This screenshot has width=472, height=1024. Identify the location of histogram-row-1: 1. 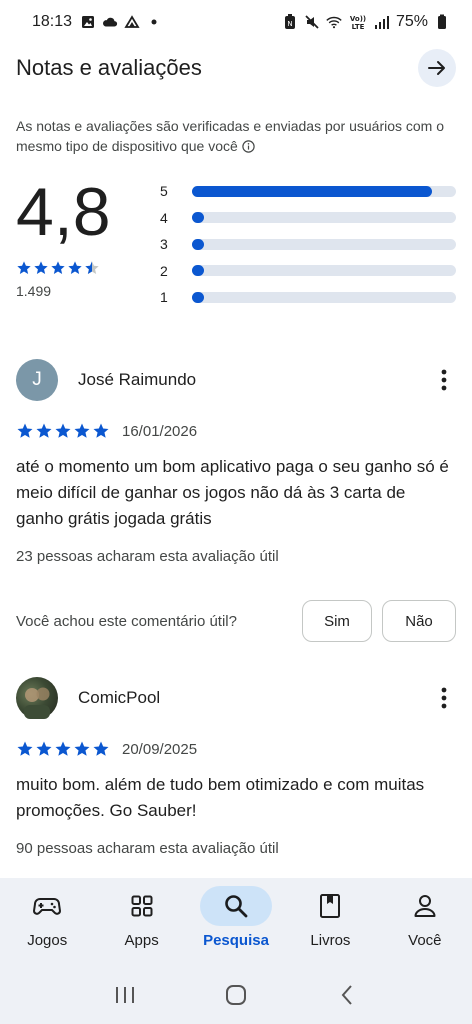
(308, 297).